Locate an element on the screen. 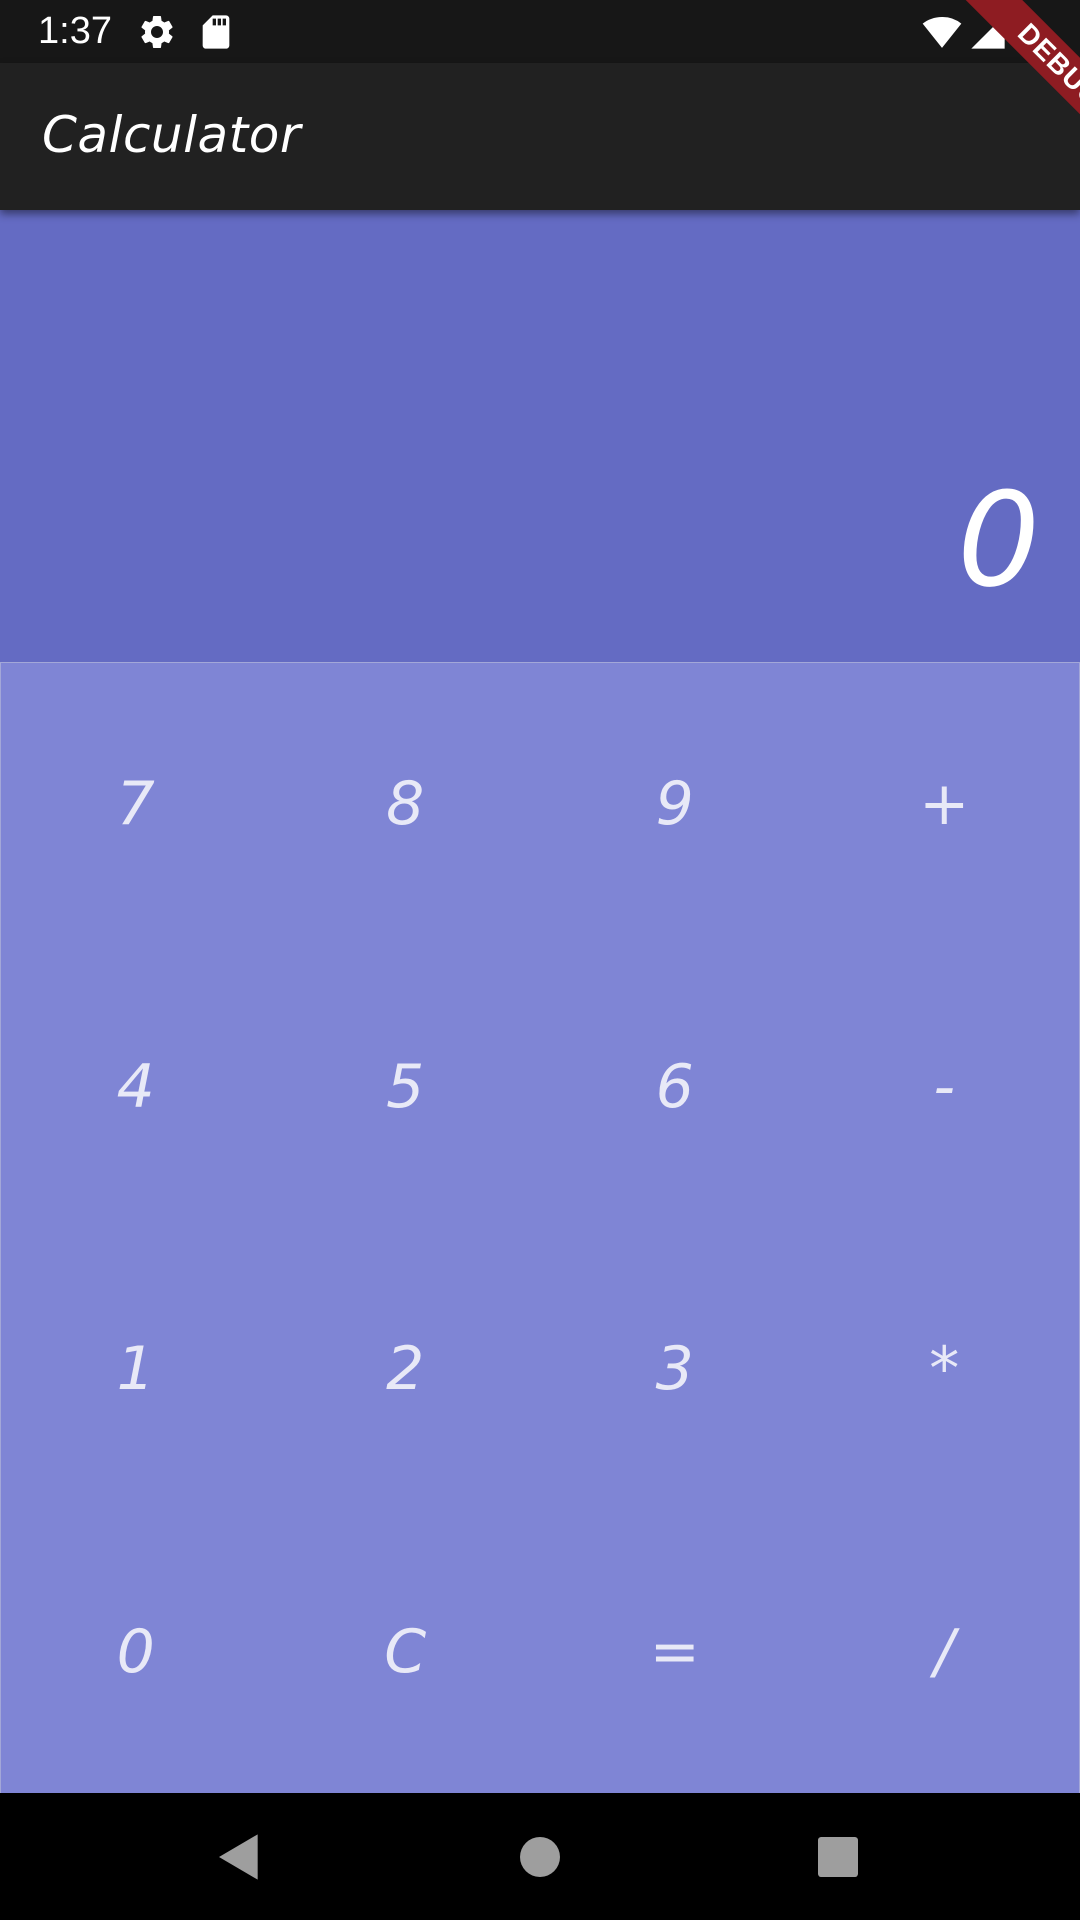 Image resolution: width=1080 pixels, height=1920 pixels. recents-icon is located at coordinates (838, 1857).